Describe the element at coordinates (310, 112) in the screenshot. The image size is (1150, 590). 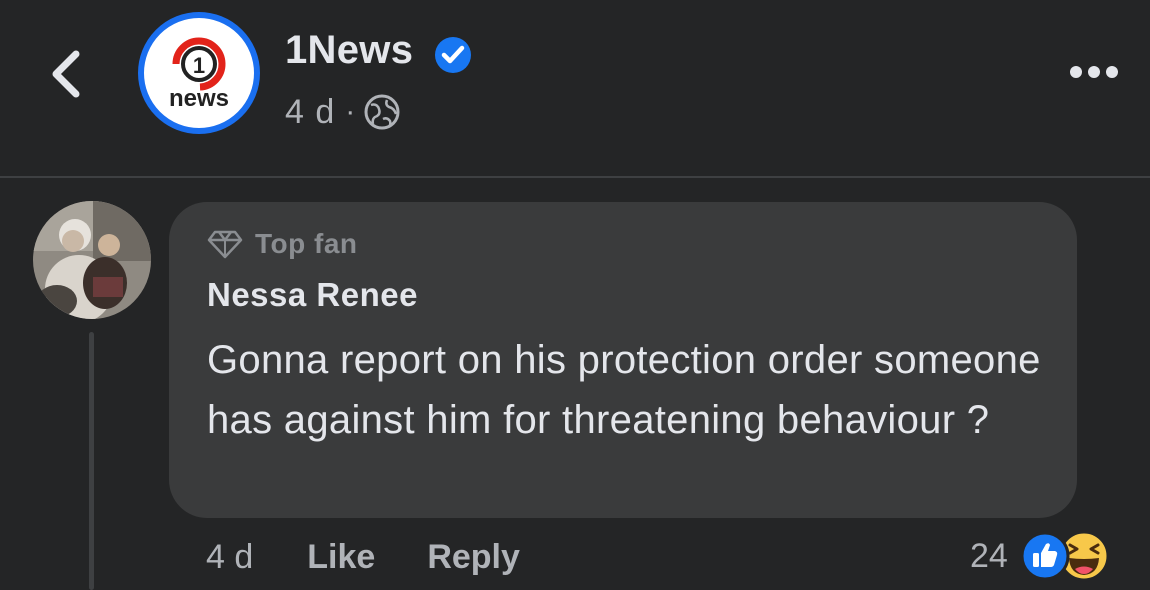
I see `post-time: 4 d` at that location.